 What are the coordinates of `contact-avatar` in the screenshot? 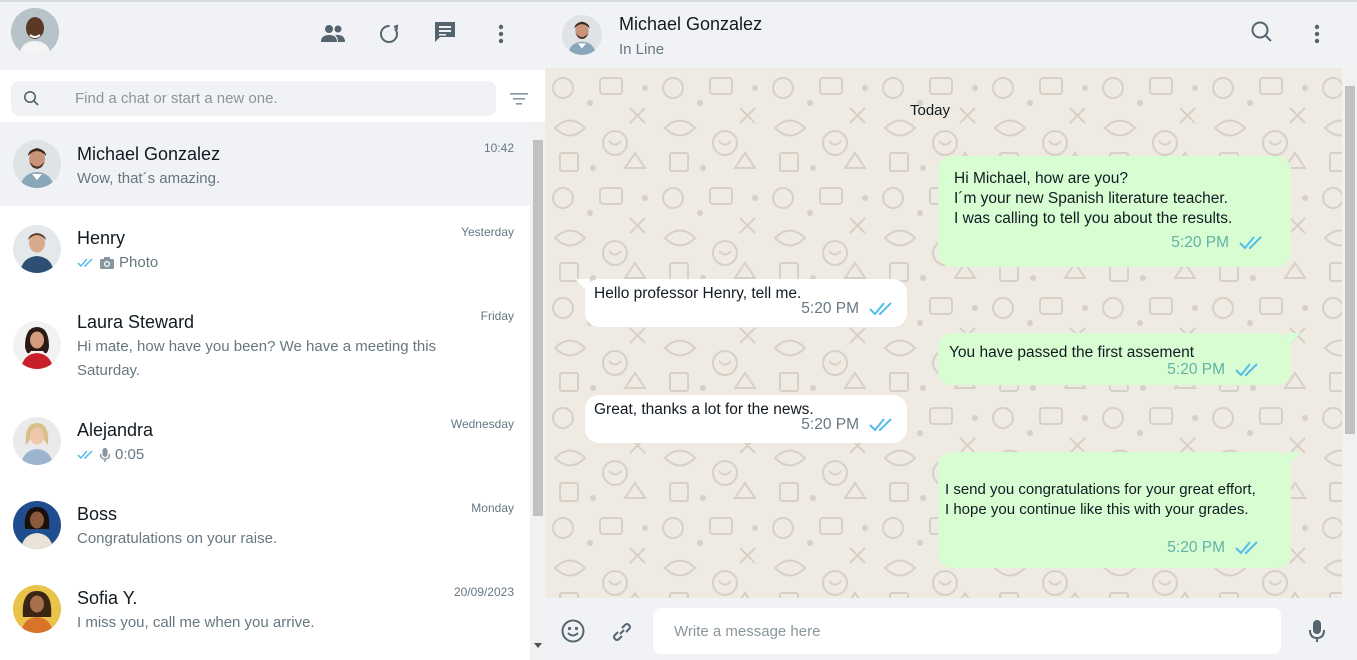 It's located at (582, 35).